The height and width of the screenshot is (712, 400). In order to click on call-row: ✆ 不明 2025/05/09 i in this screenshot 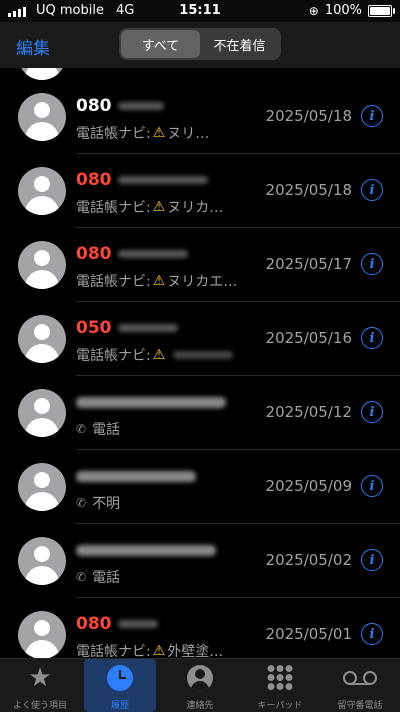, I will do `click(200, 487)`.